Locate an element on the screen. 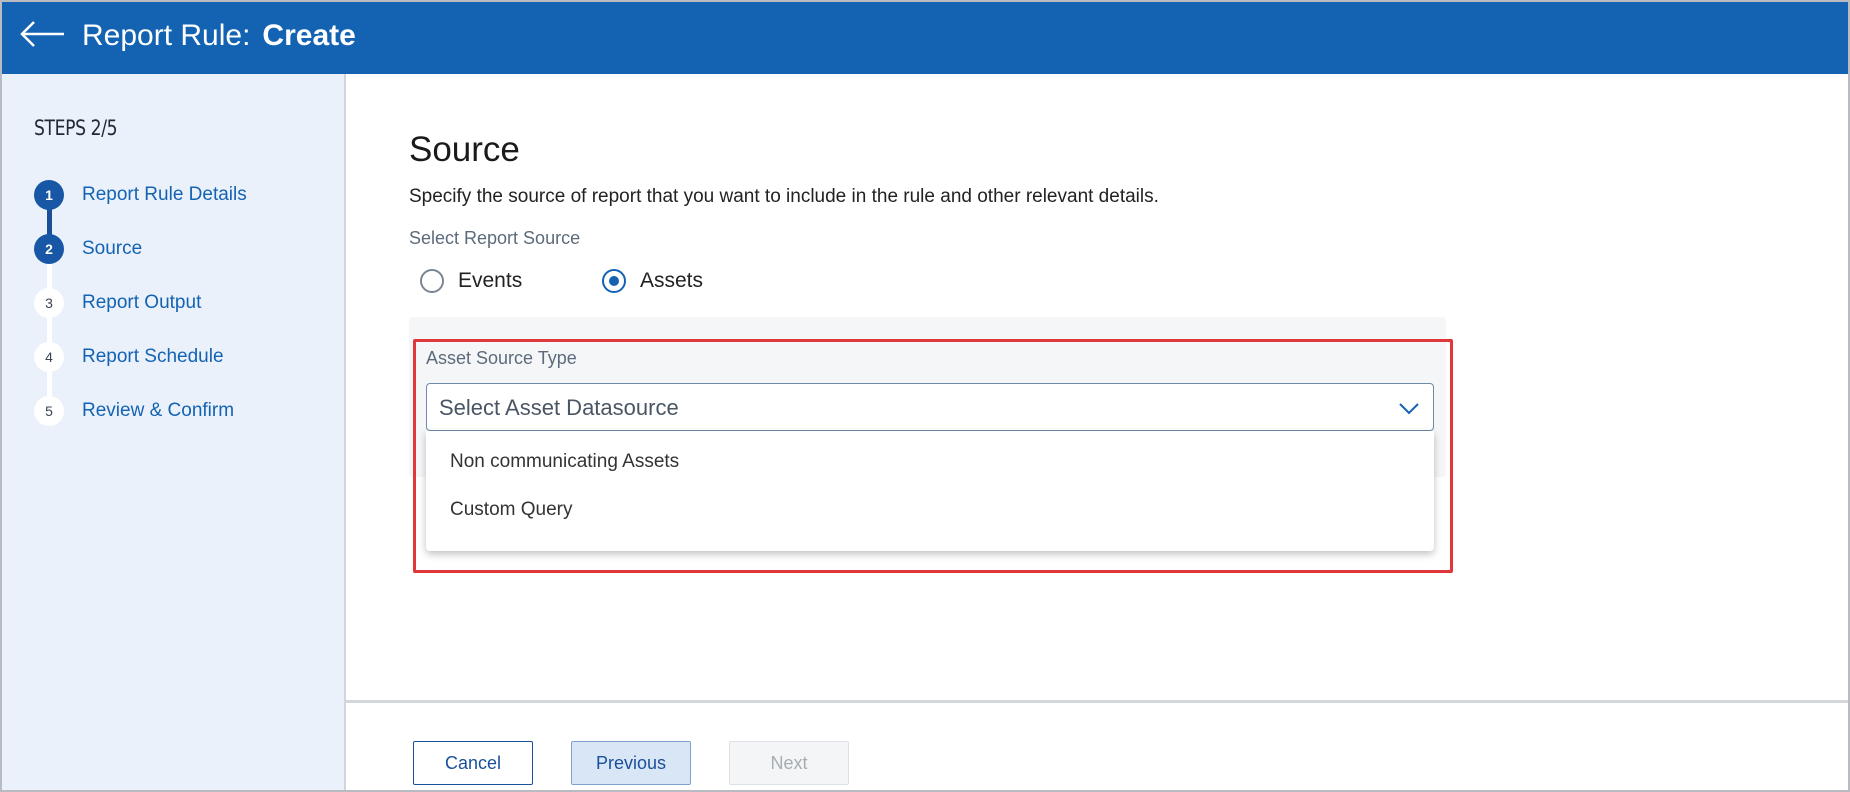  previous-button: Previous is located at coordinates (631, 763).